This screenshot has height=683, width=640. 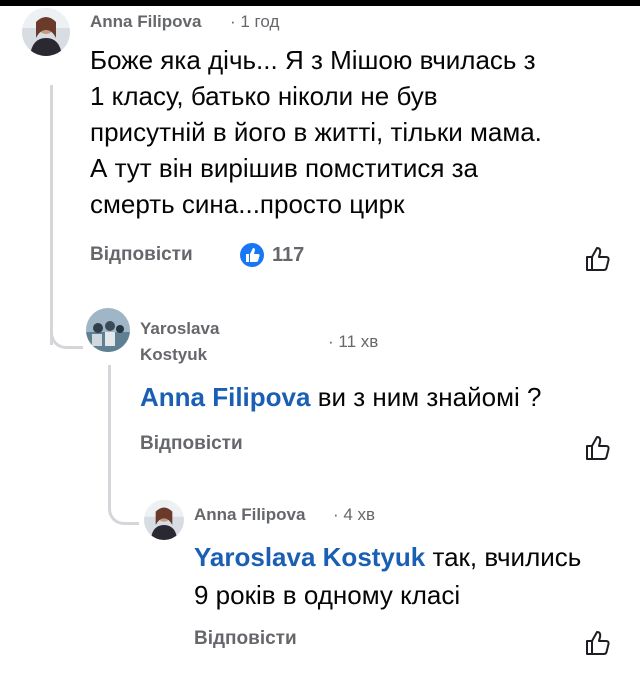 What do you see at coordinates (174, 354) in the screenshot?
I see `author-last-name: Kostyuk` at bounding box center [174, 354].